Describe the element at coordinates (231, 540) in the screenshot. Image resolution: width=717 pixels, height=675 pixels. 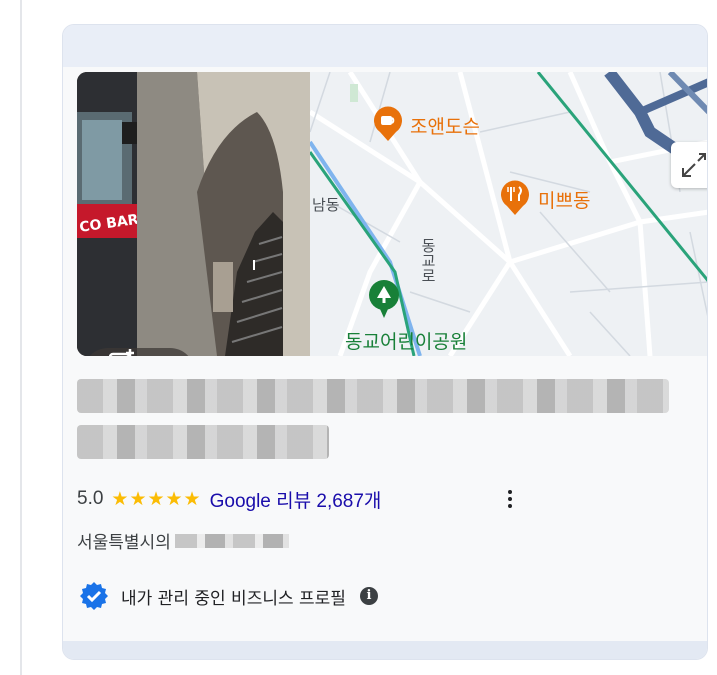
I see `address-redacted` at that location.